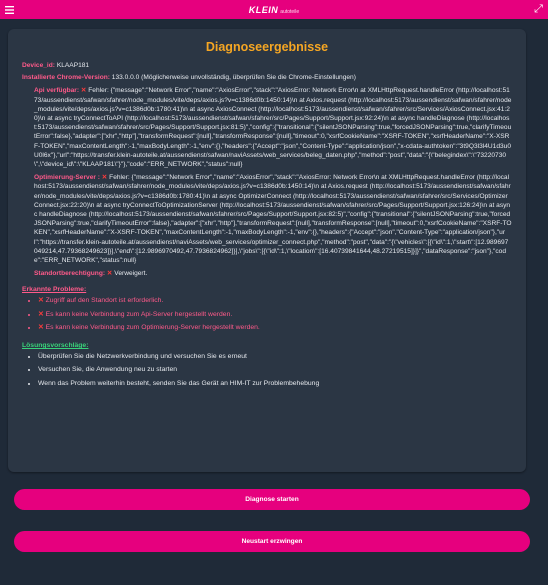 This screenshot has height=585, width=548. What do you see at coordinates (267, 47) in the screenshot?
I see `page-title: Diagnoseergebnisse` at bounding box center [267, 47].